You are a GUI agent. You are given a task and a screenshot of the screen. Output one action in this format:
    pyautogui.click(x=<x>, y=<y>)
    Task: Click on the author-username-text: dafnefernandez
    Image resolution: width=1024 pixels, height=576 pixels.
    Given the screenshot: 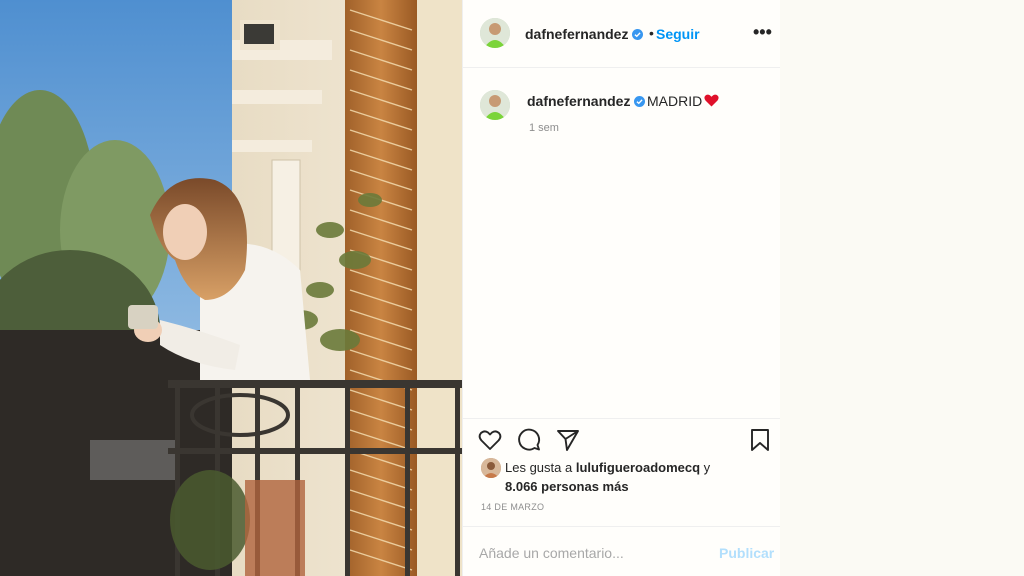 What is the action you would take?
    pyautogui.click(x=576, y=34)
    